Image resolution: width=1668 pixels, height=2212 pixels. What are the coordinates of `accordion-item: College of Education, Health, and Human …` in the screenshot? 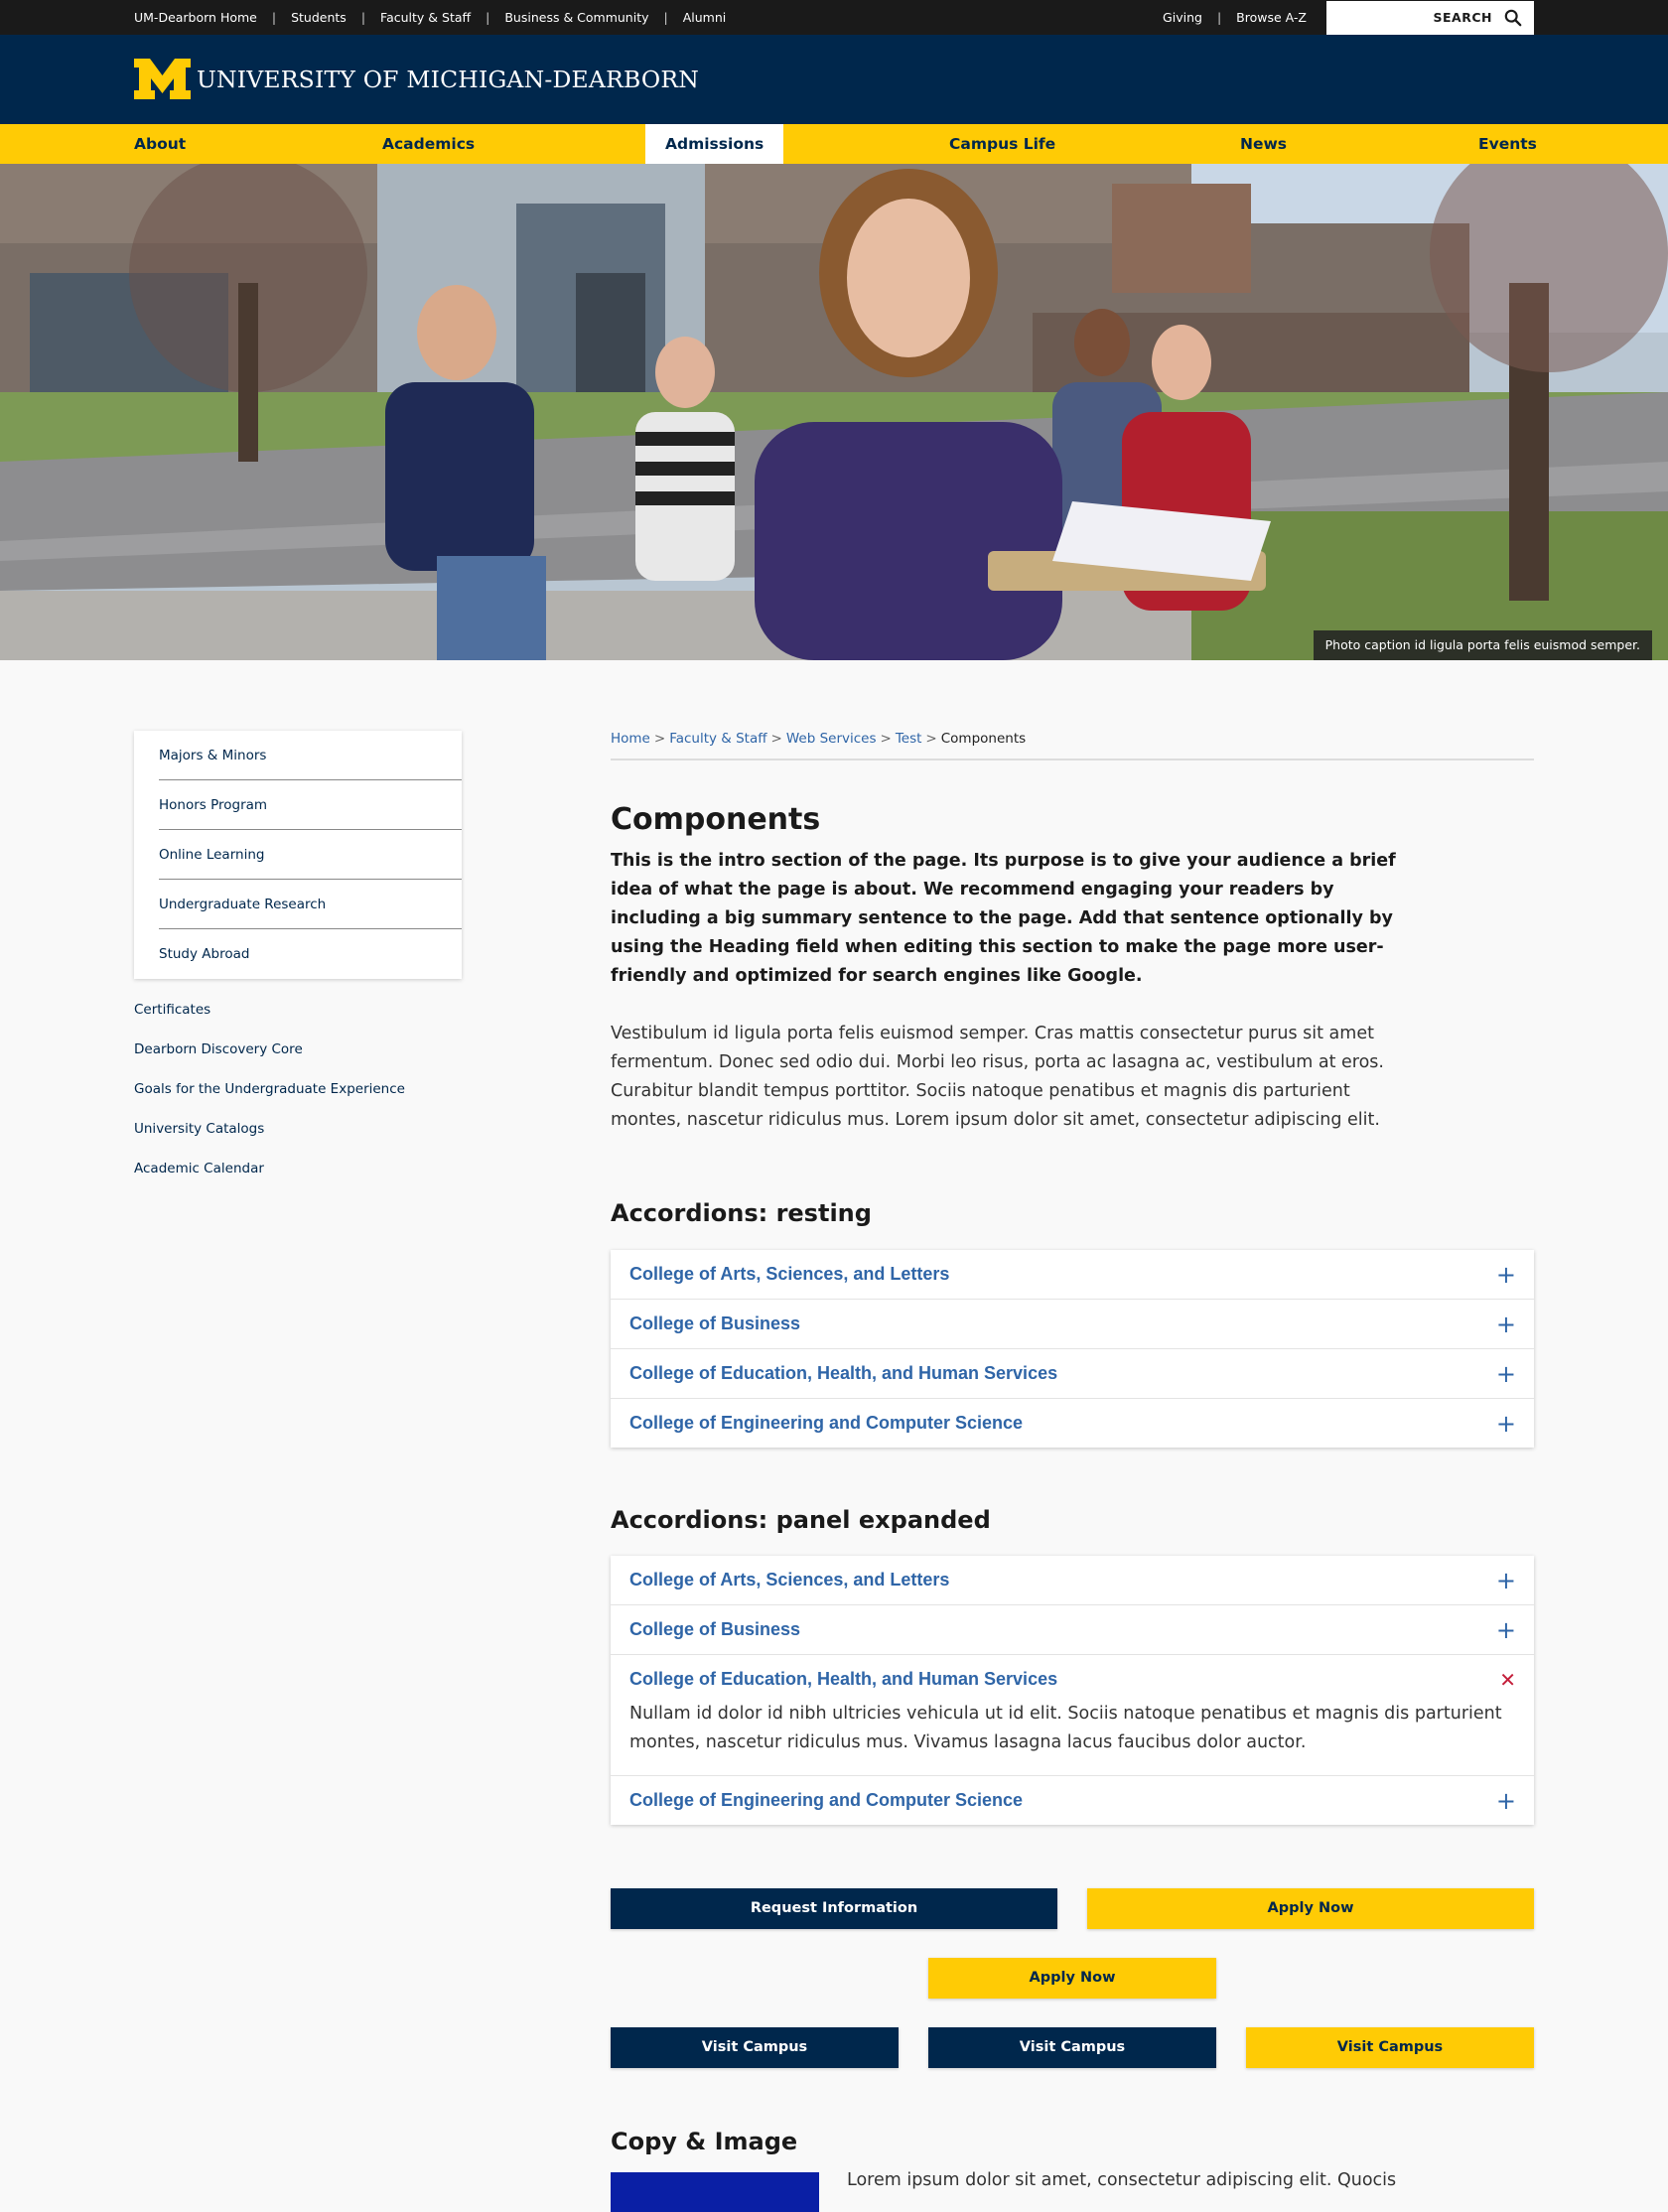 It's located at (1072, 1373).